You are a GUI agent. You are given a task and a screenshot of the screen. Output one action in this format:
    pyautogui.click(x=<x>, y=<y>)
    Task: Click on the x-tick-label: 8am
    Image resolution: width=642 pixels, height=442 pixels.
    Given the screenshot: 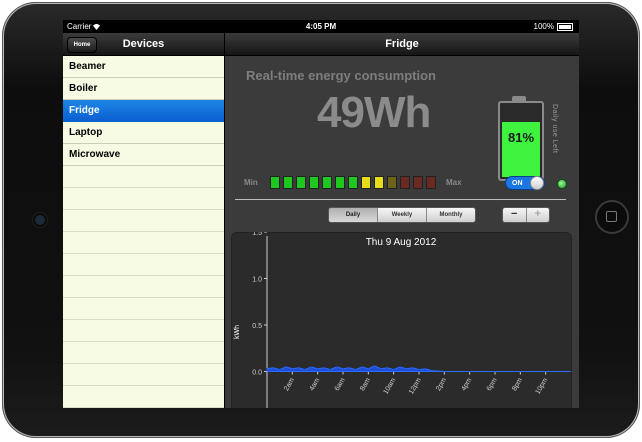 What is the action you would take?
    pyautogui.click(x=365, y=384)
    